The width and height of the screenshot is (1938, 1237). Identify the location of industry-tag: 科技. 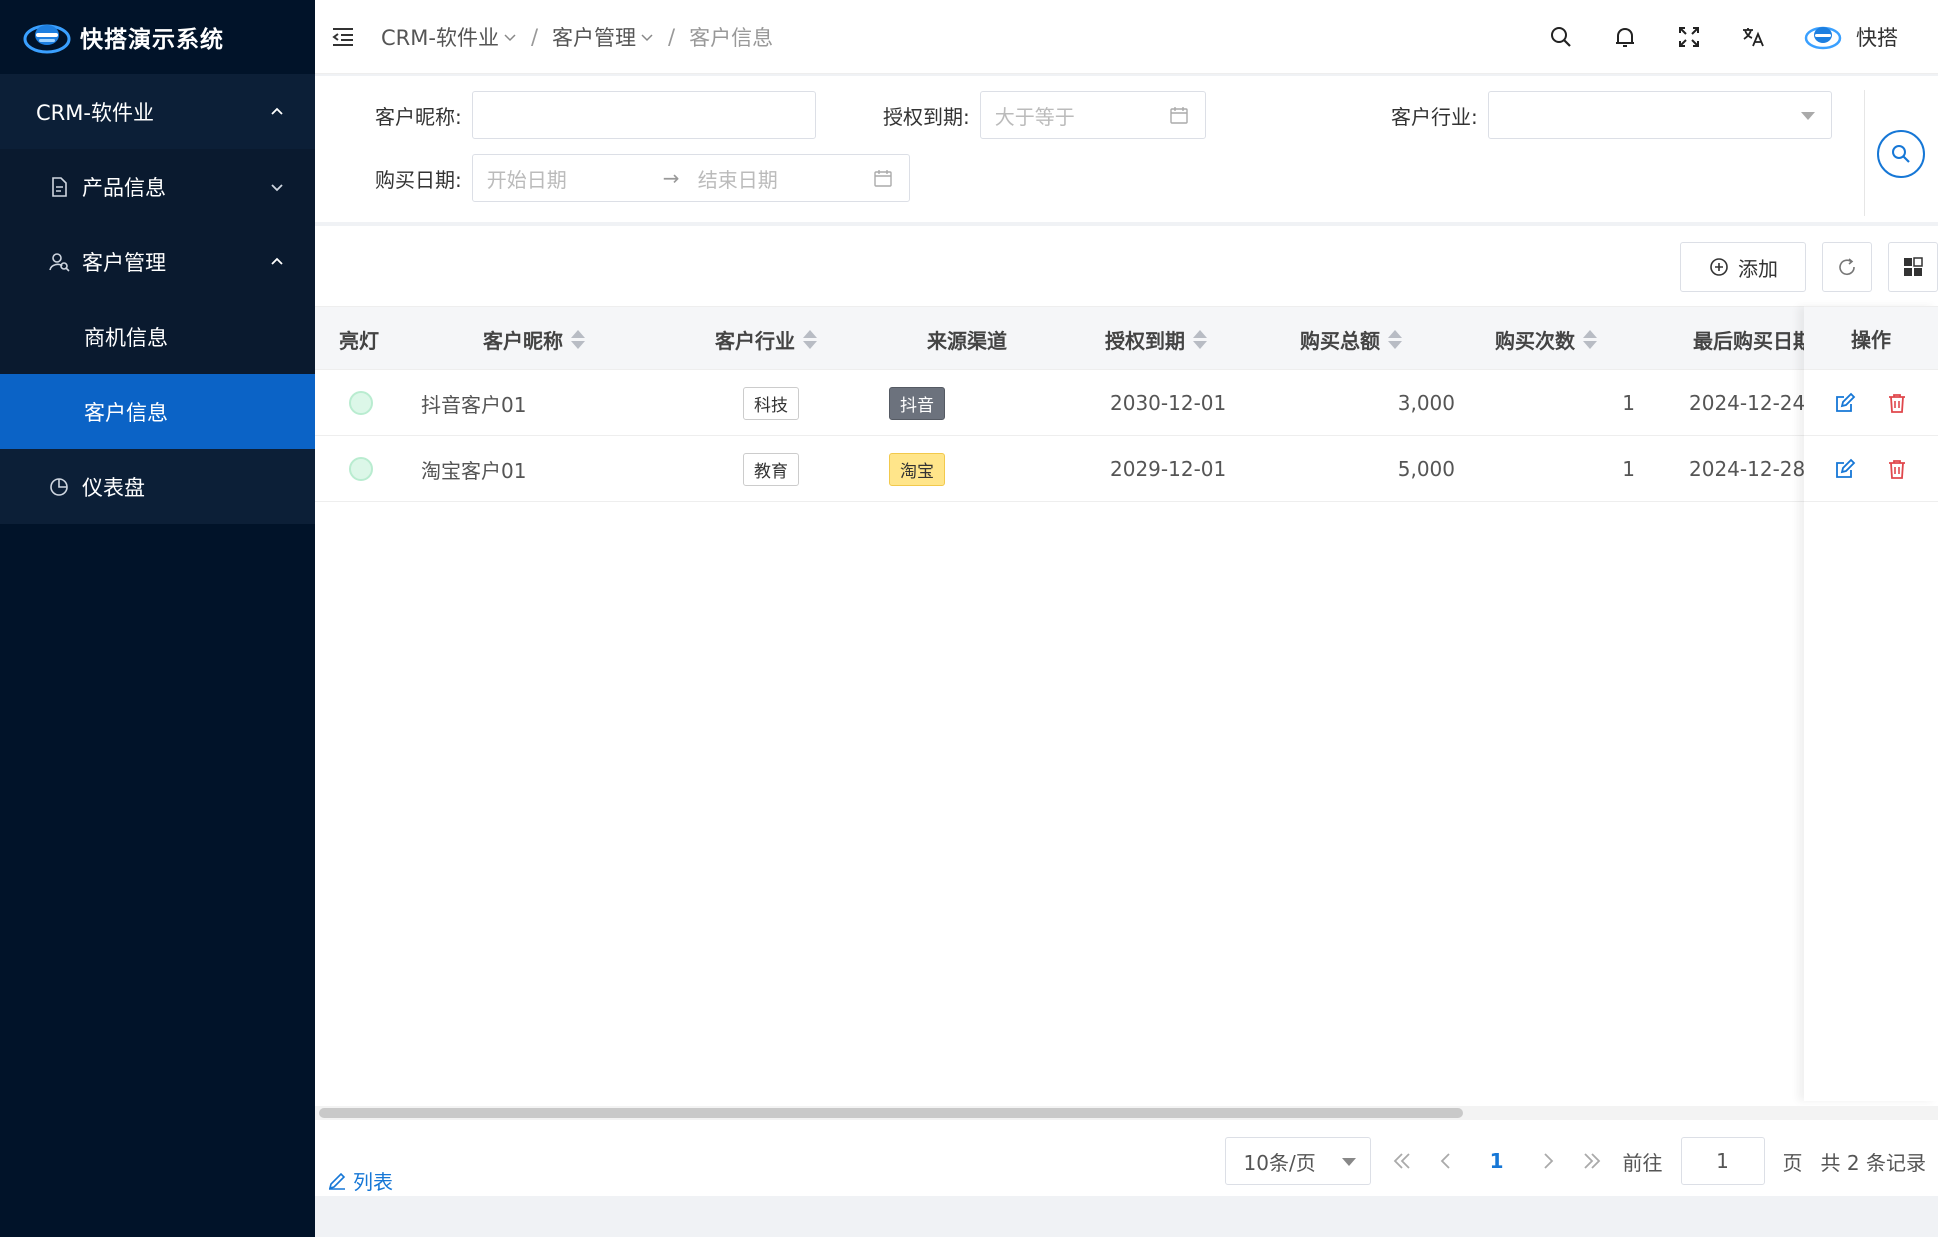
(771, 403).